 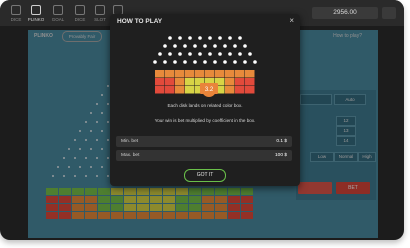 I want to click on max-bet-value: 100 $, so click(x=280, y=155).